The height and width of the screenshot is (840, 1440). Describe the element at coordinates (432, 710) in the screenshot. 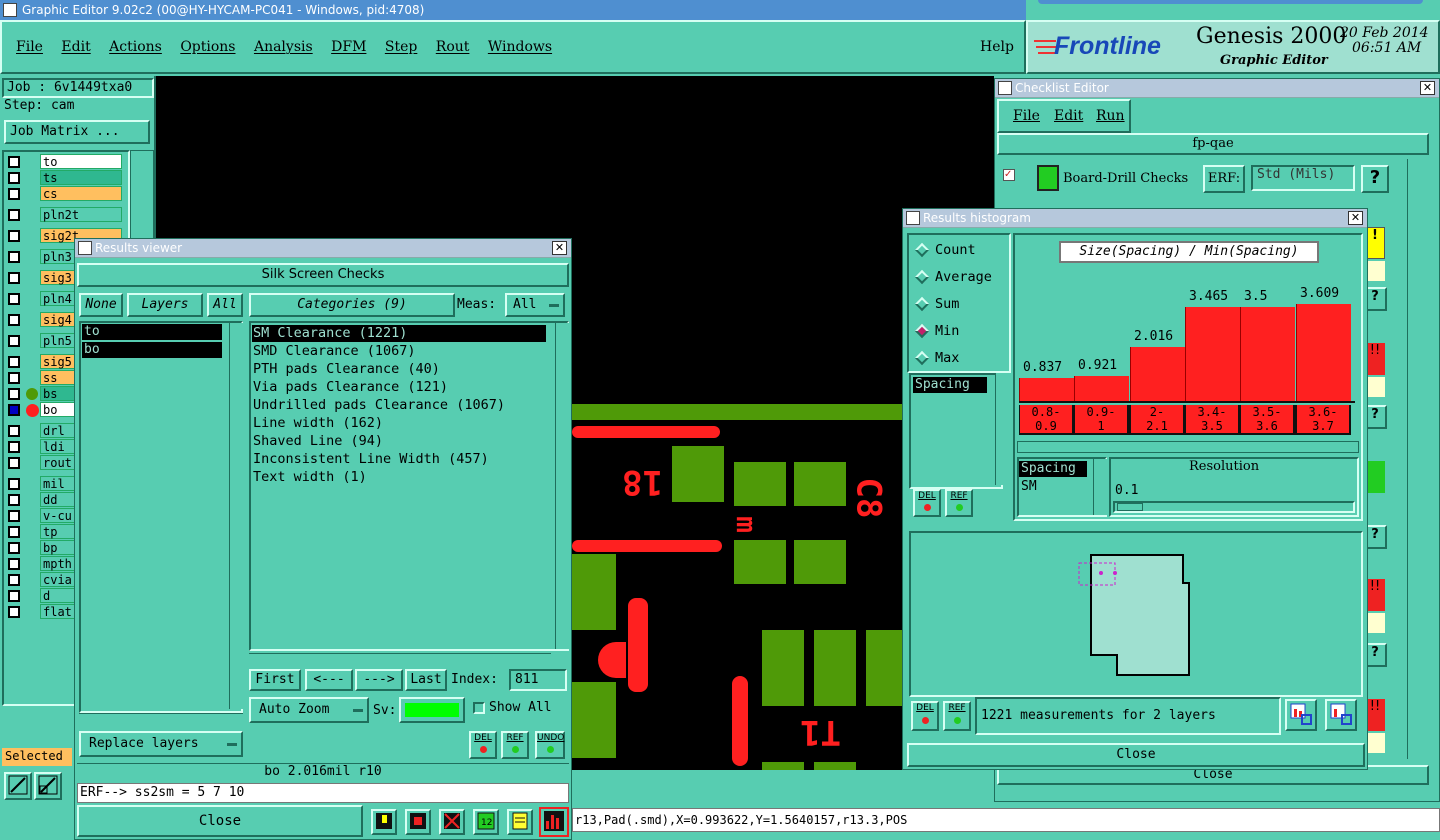

I see `rv-sv-color-select` at that location.